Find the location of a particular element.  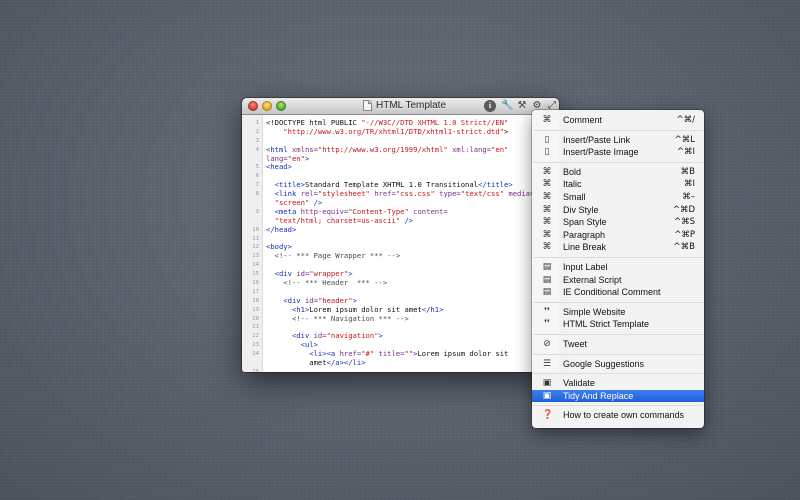

menu-item-paragraph: ⌘ Paragraph ^⌘P is located at coordinates (618, 235).